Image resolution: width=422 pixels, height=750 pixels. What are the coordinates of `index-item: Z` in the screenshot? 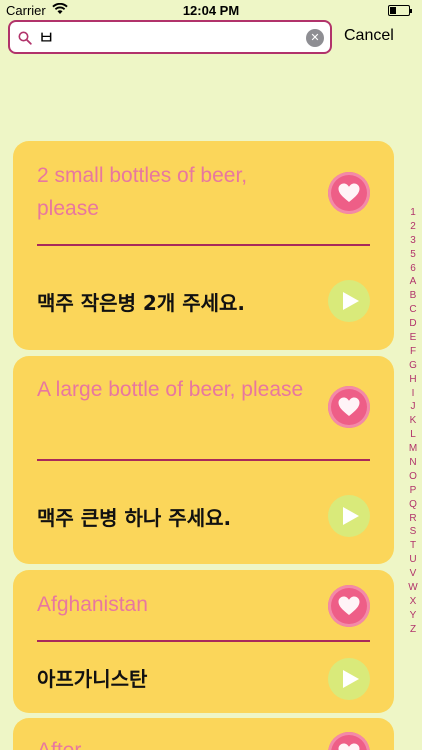 It's located at (413, 630).